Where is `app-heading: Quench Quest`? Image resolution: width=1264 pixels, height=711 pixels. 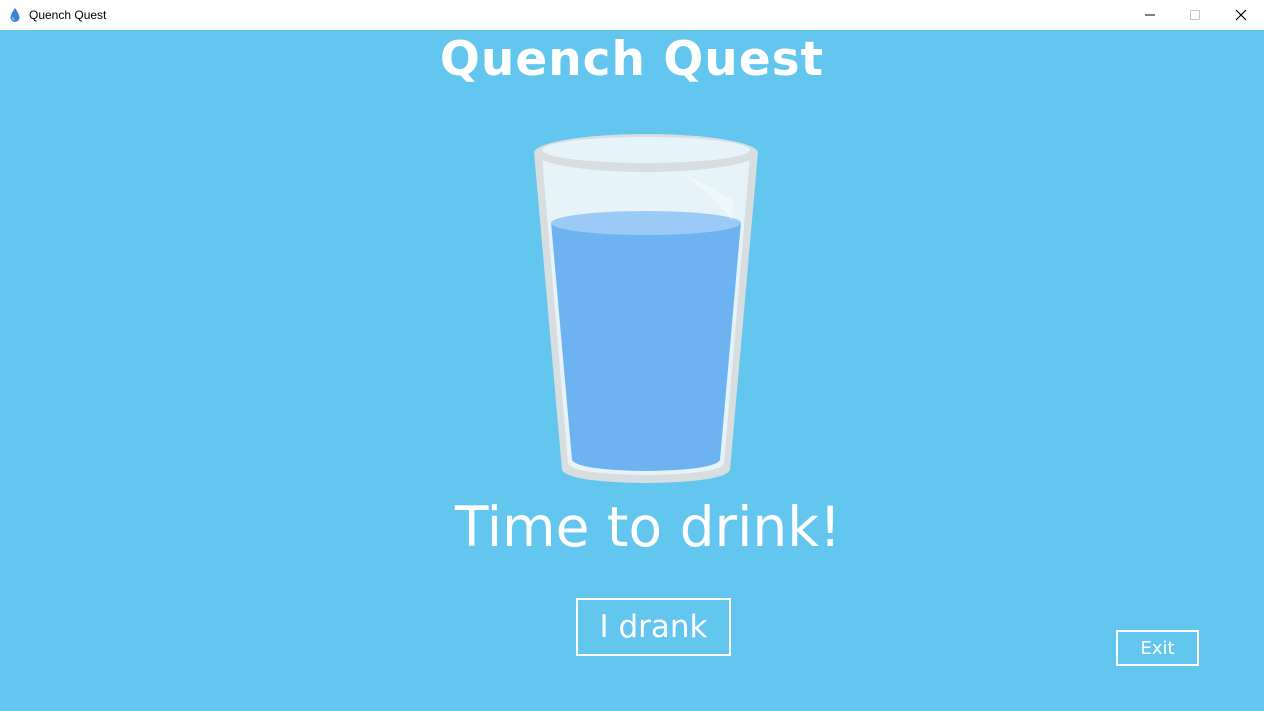
app-heading: Quench Quest is located at coordinates (632, 59).